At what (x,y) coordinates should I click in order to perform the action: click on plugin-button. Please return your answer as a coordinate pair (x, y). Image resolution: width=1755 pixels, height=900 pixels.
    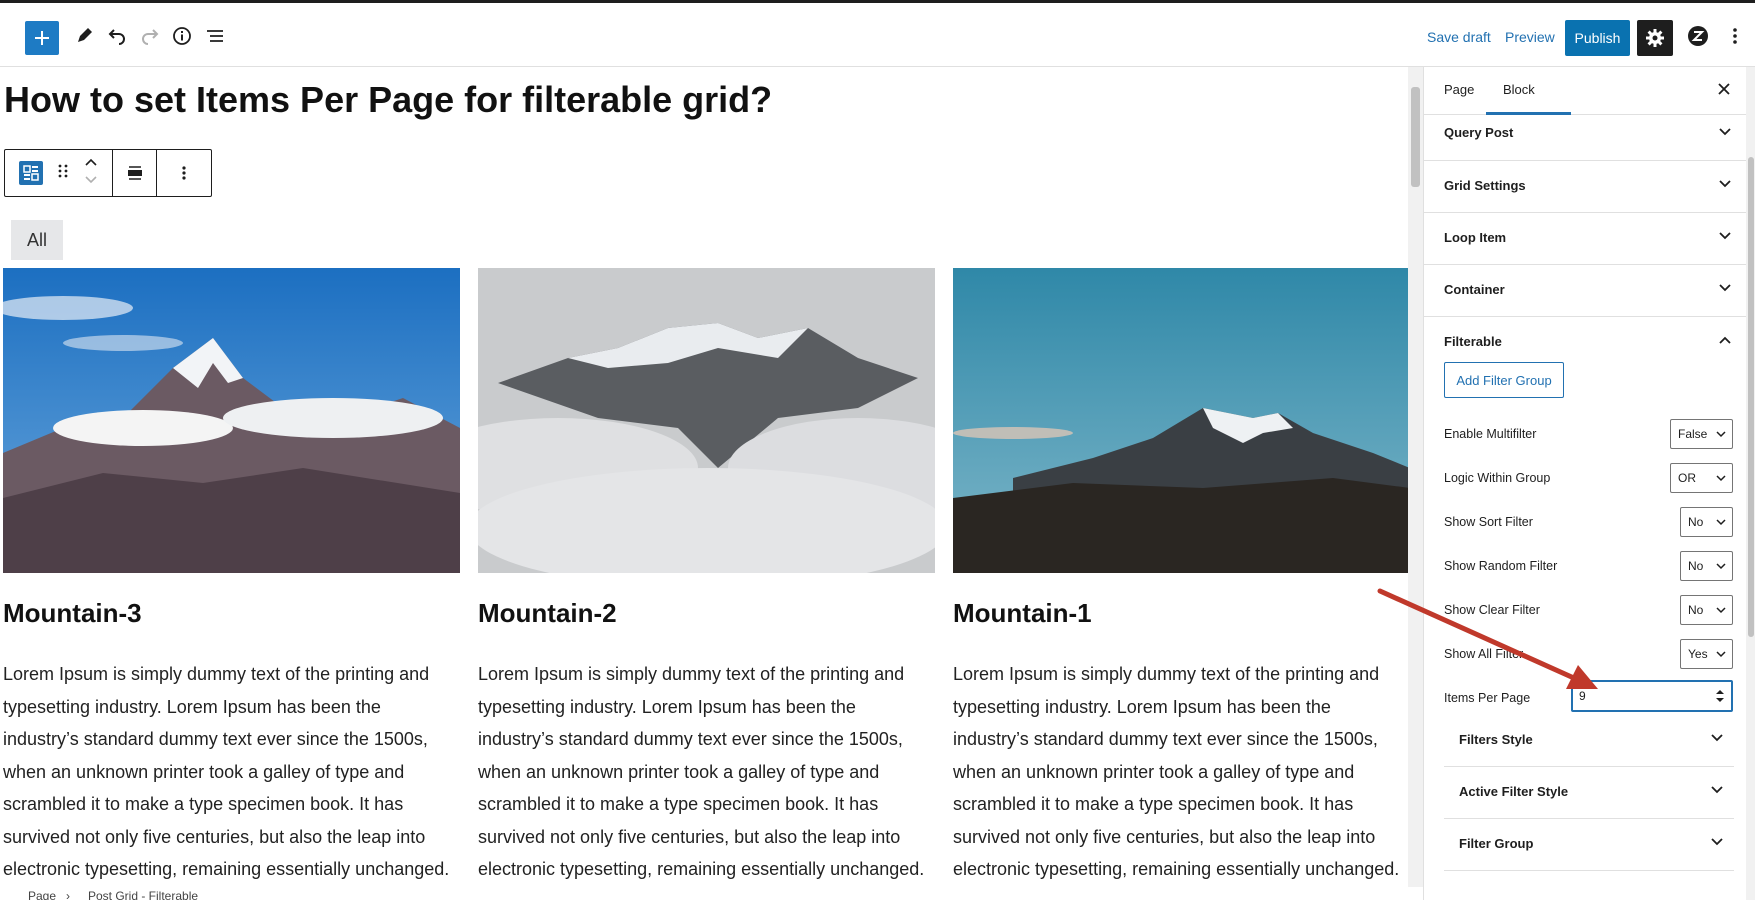
    Looking at the image, I should click on (1698, 36).